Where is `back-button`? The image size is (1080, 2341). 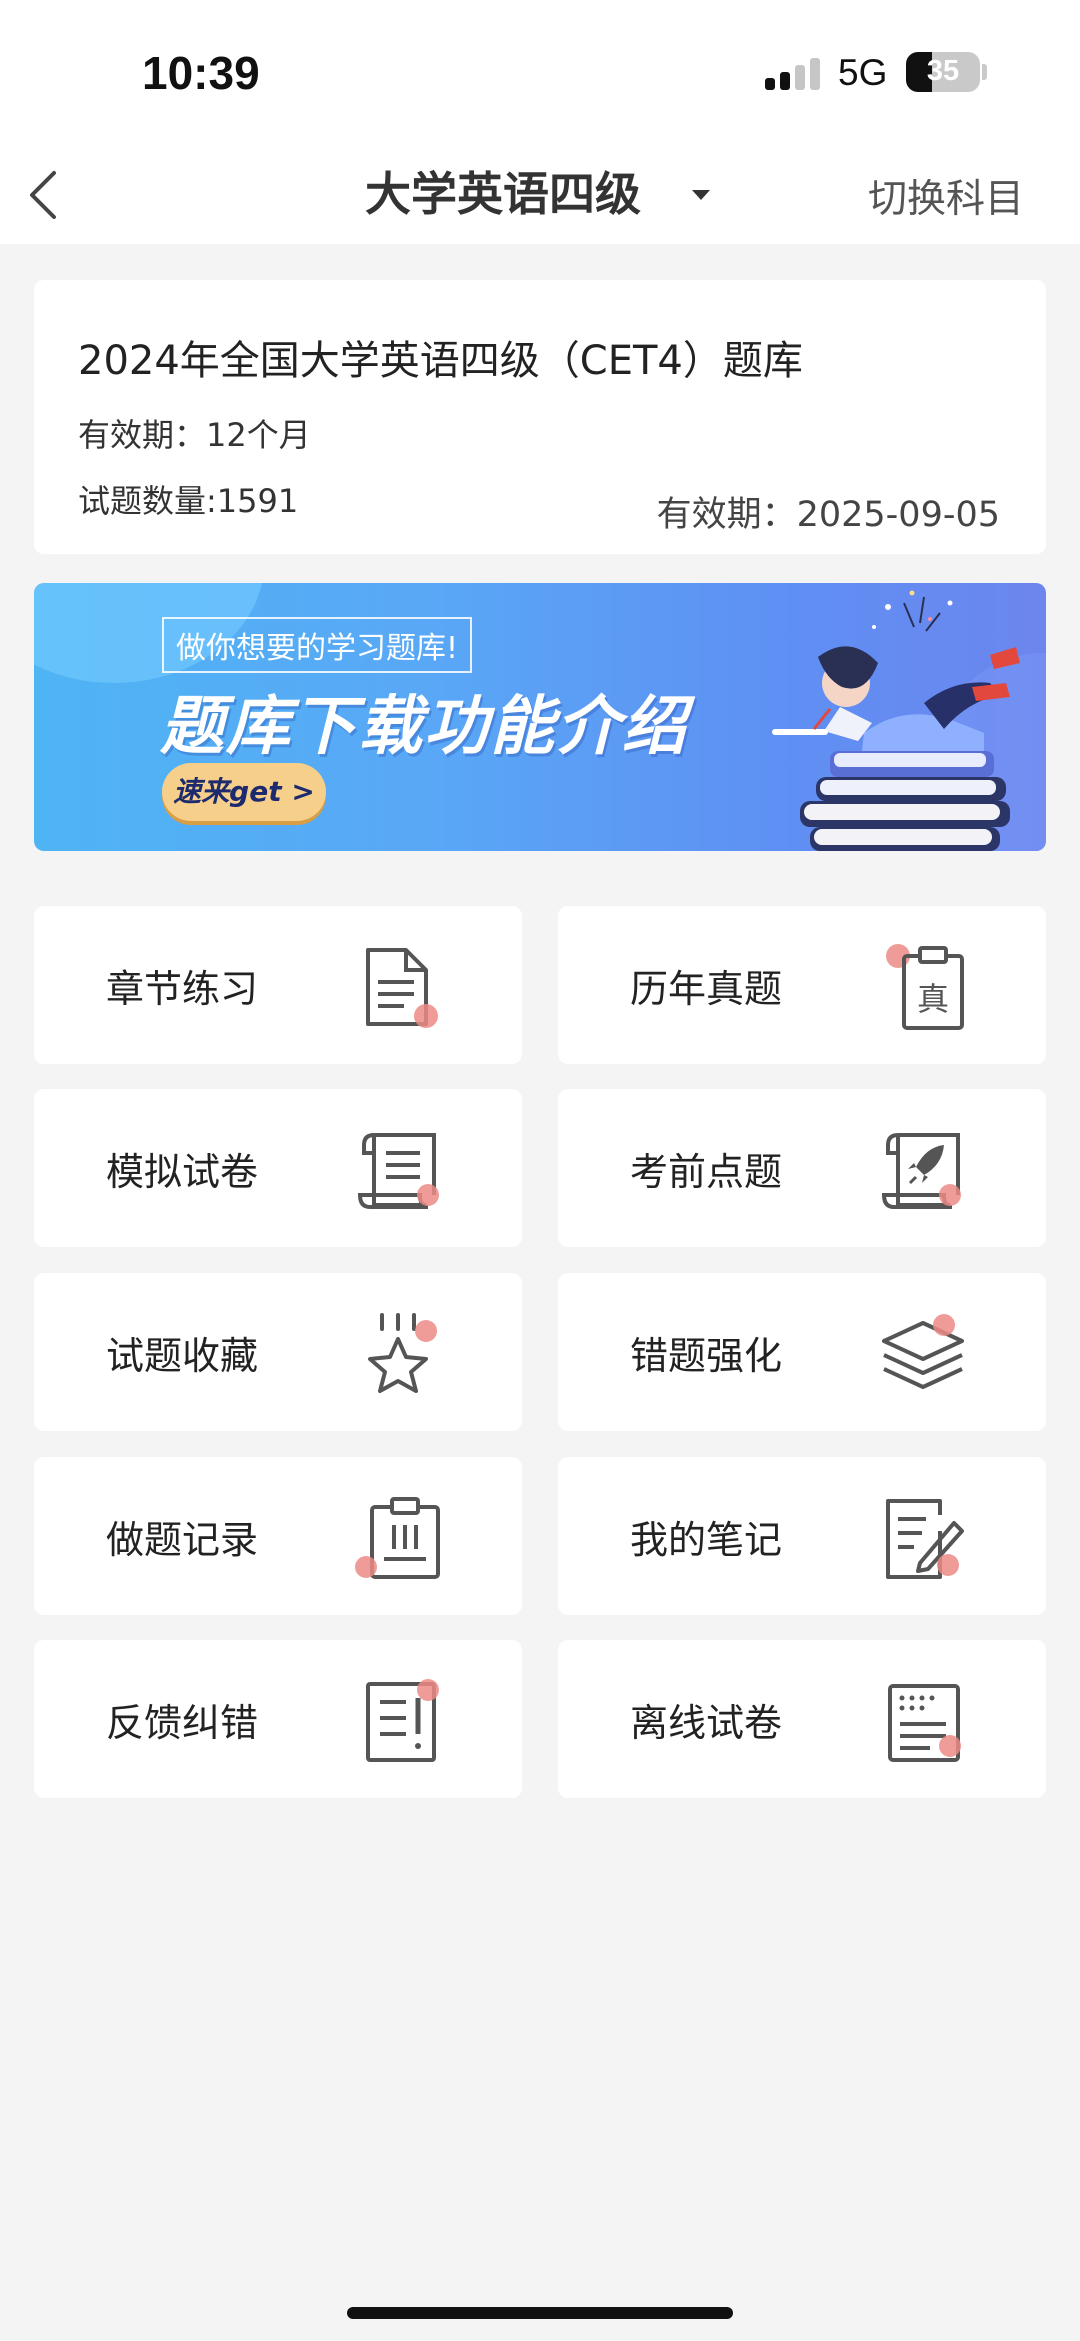 back-button is located at coordinates (44, 195).